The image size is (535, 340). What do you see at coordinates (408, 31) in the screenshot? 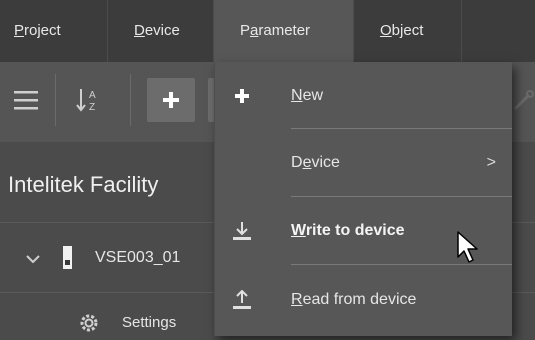
I see `menu-object: Object` at bounding box center [408, 31].